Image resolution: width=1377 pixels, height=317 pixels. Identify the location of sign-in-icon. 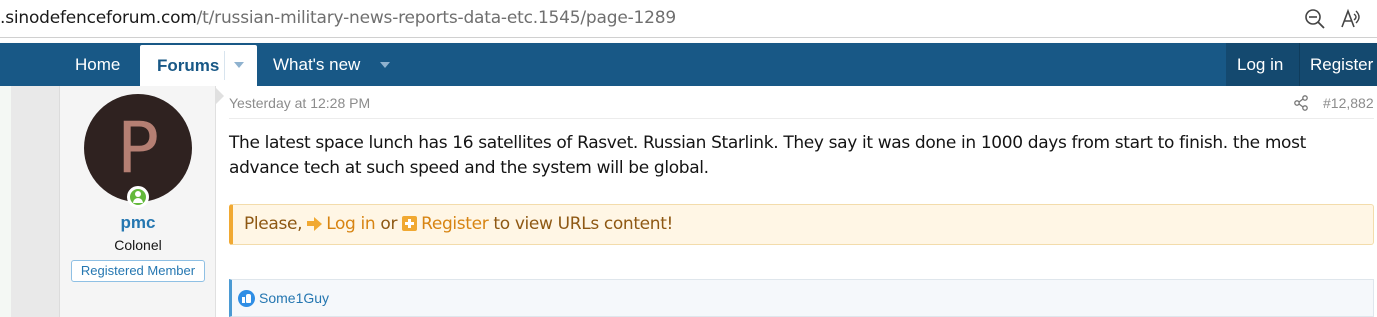
(315, 223).